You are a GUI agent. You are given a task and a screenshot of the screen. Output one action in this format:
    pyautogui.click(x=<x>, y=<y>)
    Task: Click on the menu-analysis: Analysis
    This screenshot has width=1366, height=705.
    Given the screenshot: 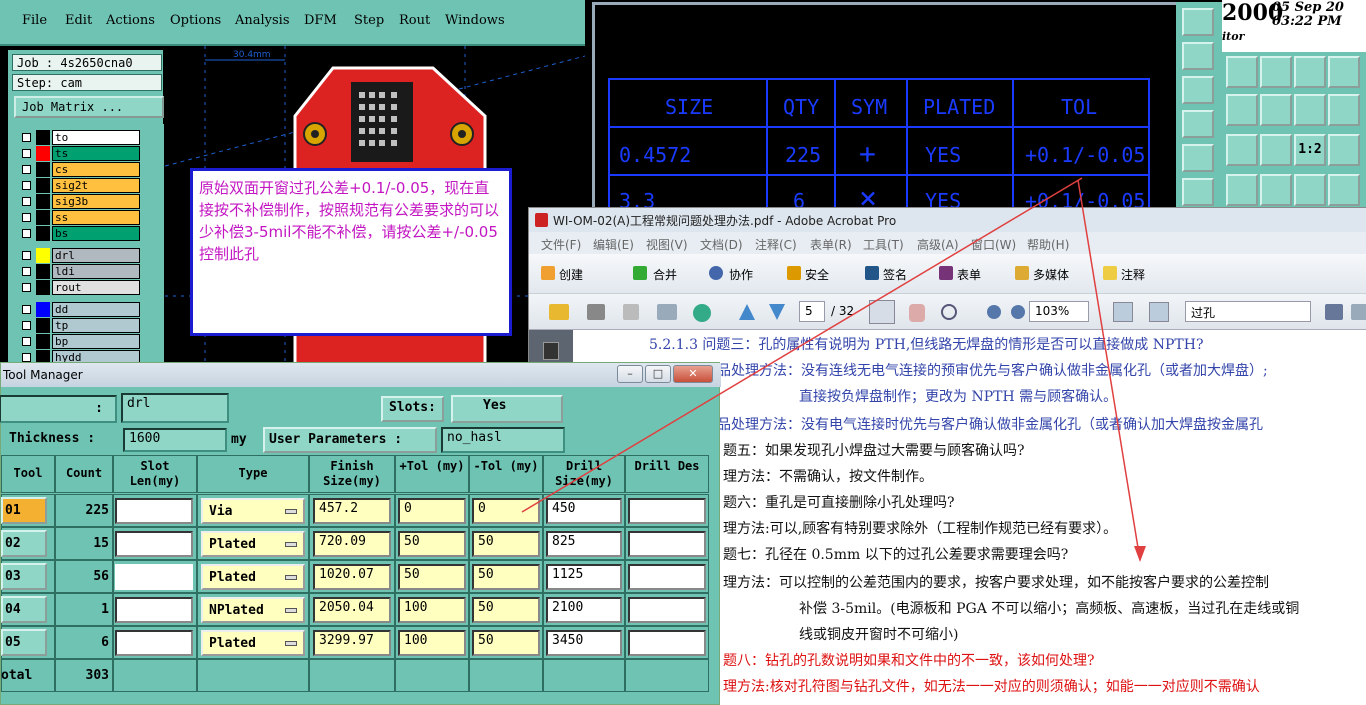 What is the action you would take?
    pyautogui.click(x=262, y=20)
    